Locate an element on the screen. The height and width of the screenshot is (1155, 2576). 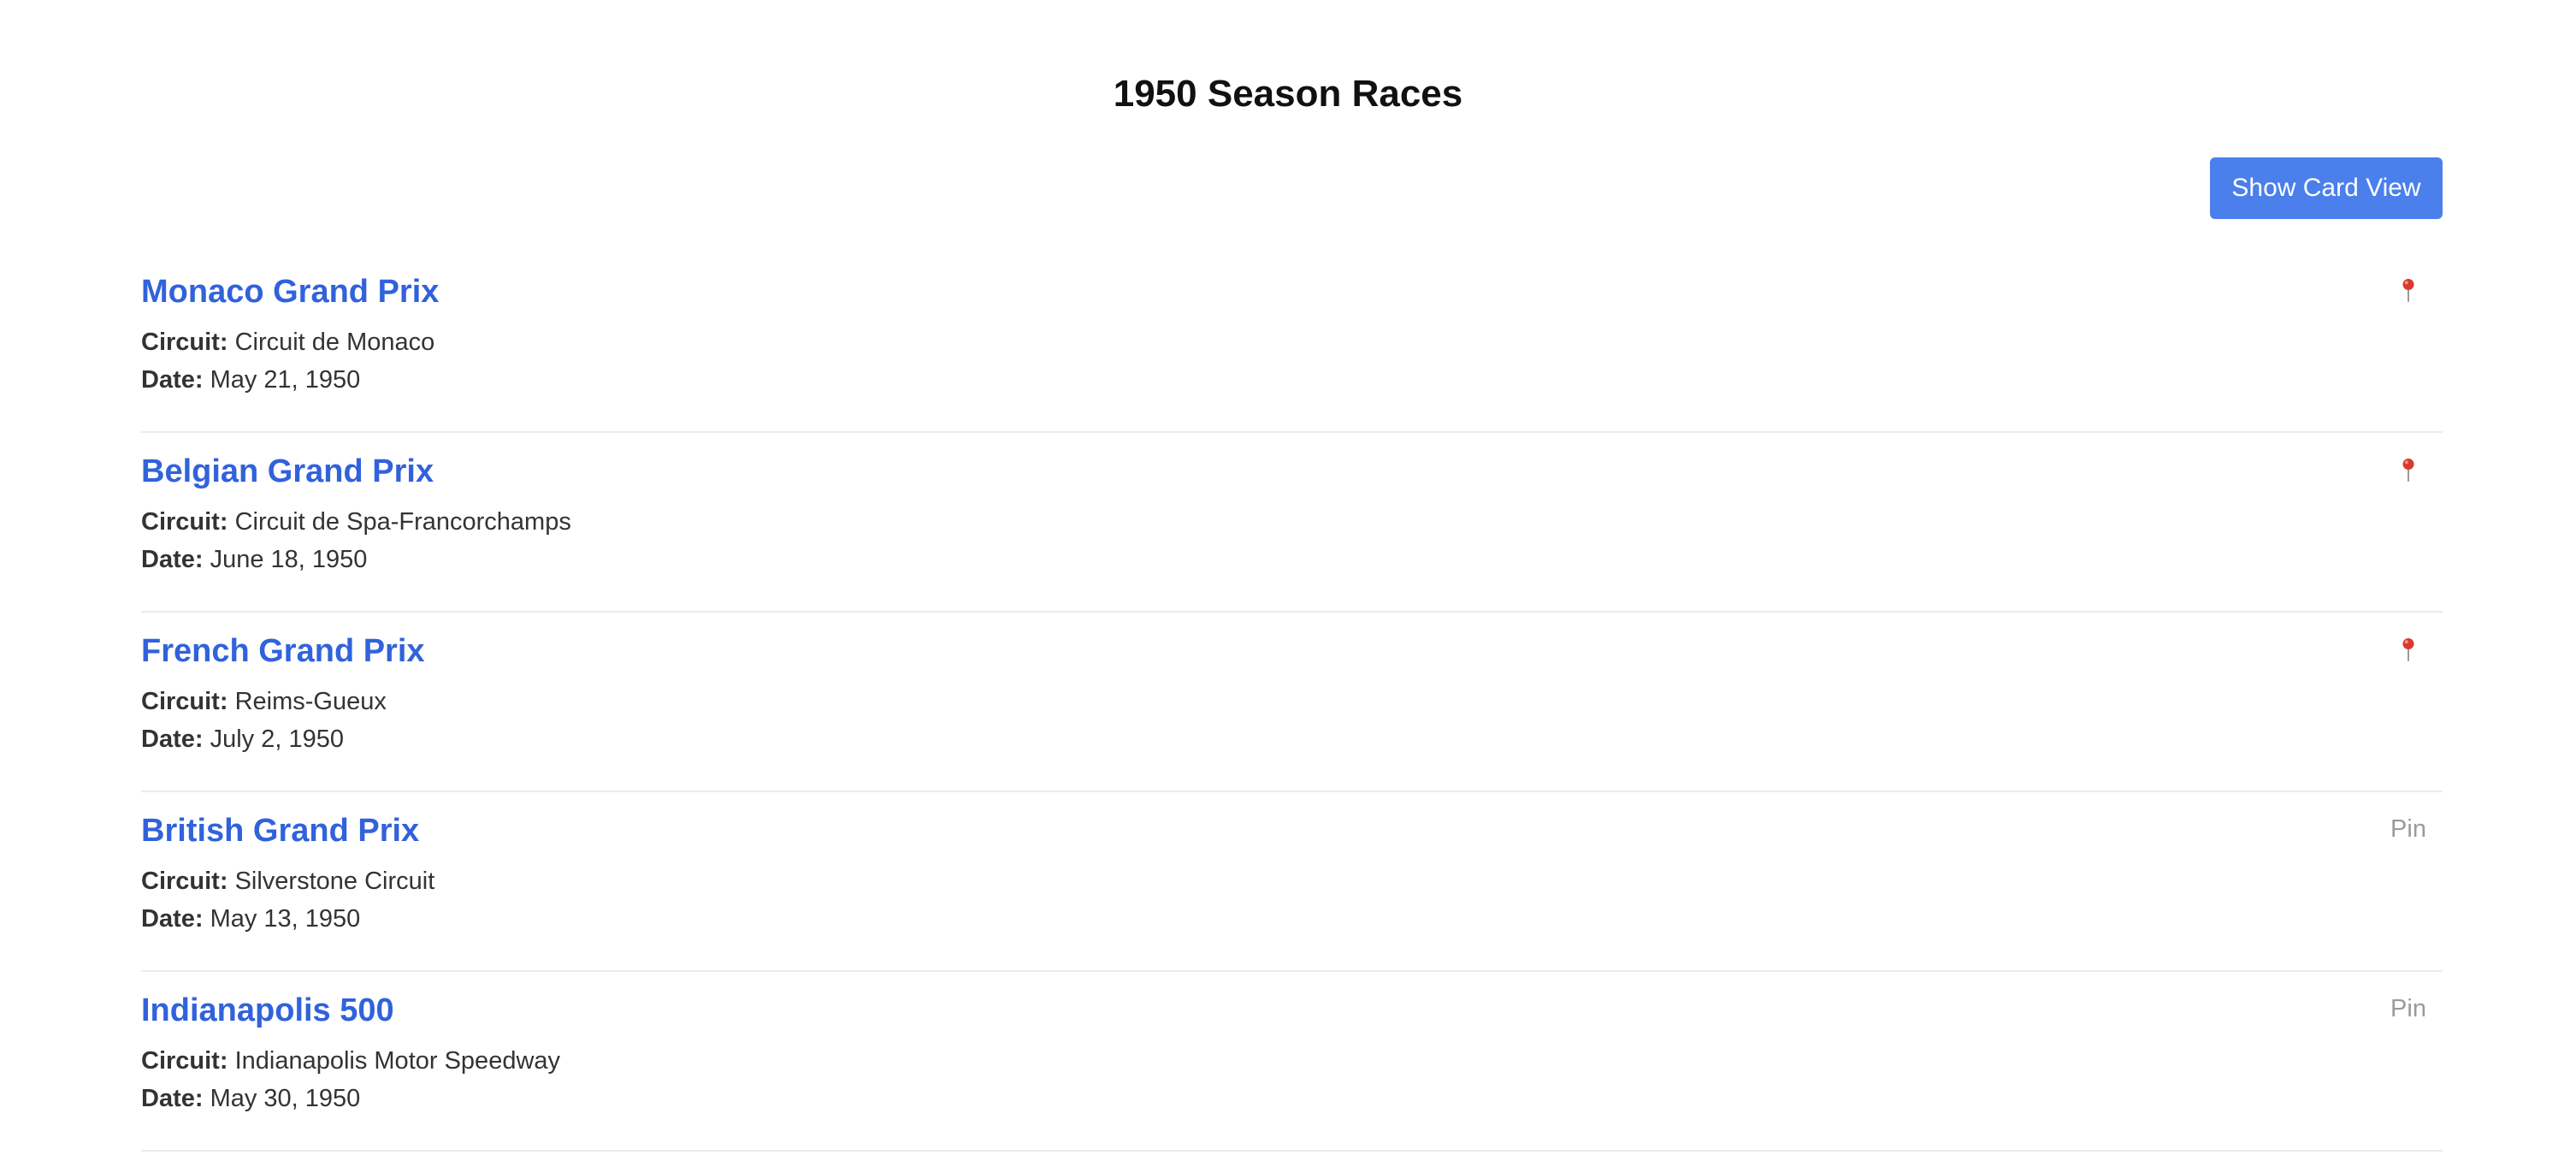
race-date: Date: May 21, 1950 is located at coordinates (251, 380).